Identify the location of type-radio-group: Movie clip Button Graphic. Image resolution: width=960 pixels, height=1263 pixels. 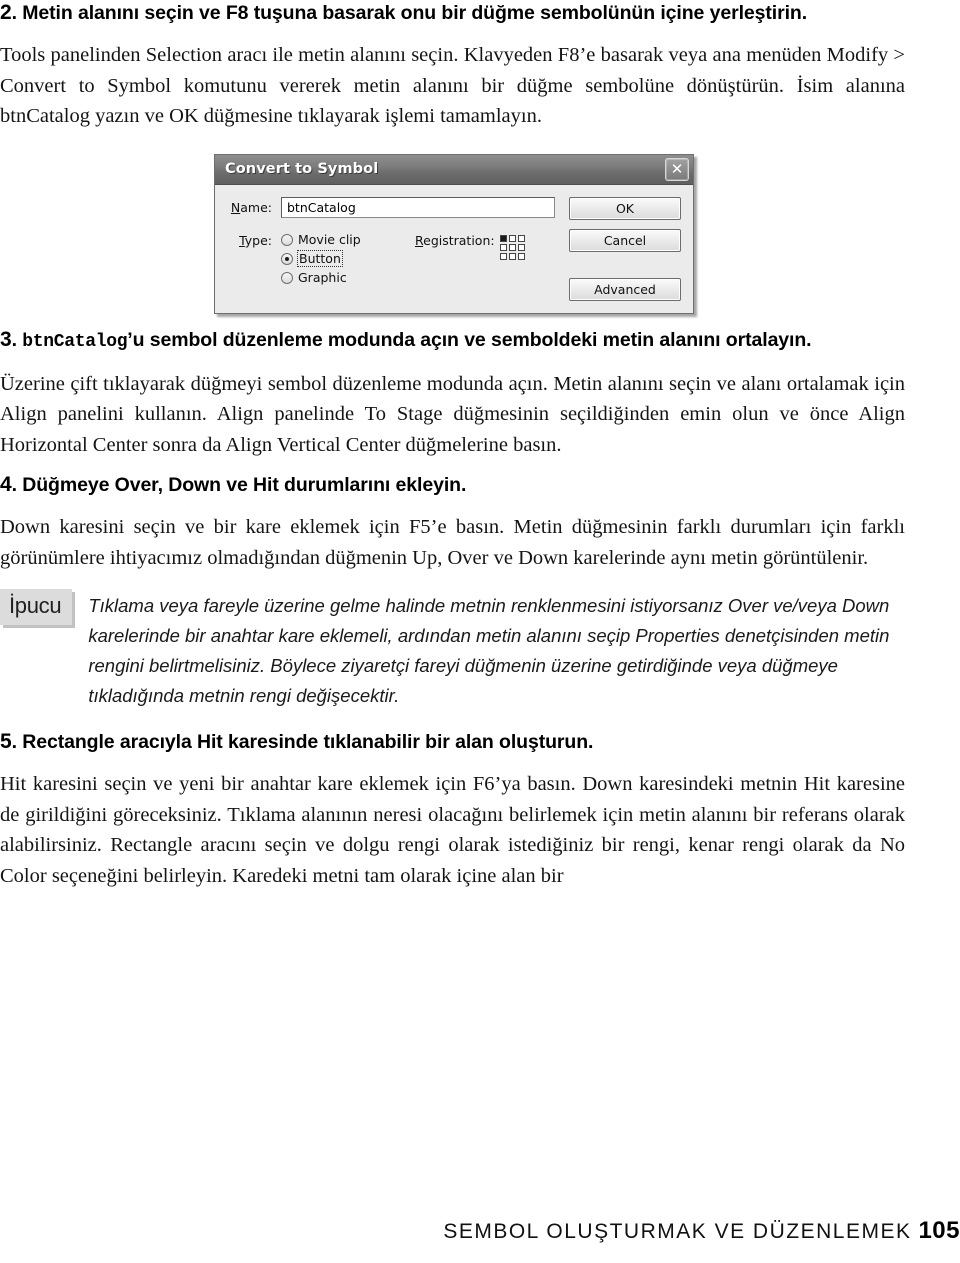
(344, 259).